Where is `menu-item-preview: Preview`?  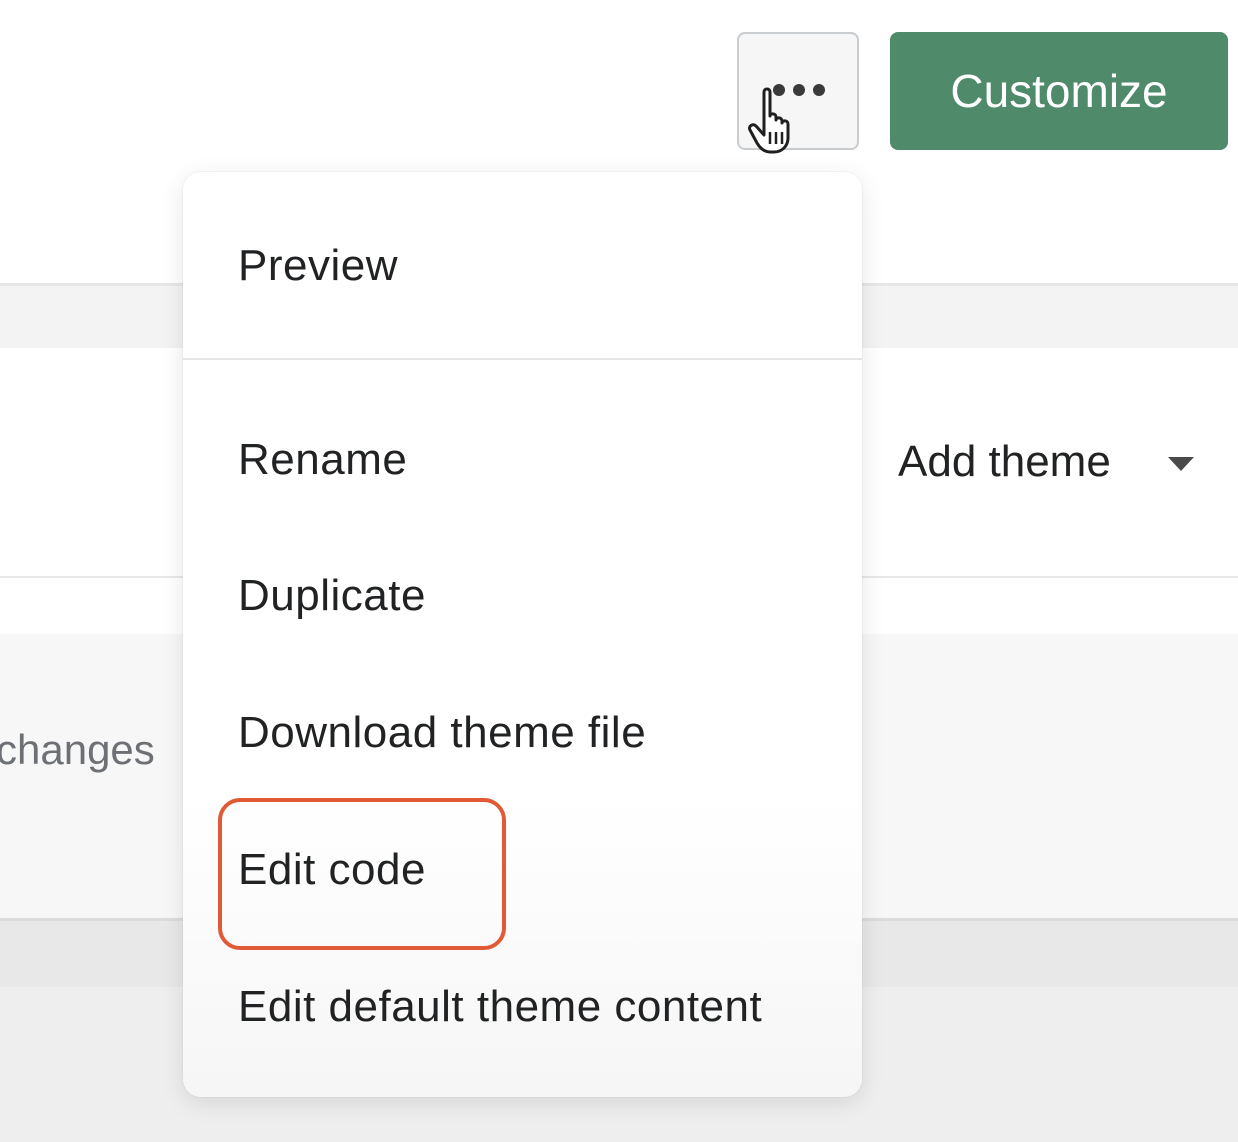
menu-item-preview: Preview is located at coordinates (318, 266).